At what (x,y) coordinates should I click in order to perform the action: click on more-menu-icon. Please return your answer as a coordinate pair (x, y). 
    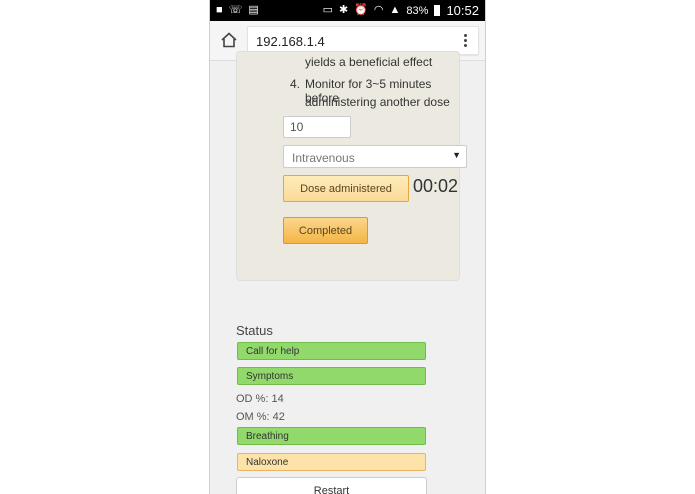
    Looking at the image, I should click on (466, 41).